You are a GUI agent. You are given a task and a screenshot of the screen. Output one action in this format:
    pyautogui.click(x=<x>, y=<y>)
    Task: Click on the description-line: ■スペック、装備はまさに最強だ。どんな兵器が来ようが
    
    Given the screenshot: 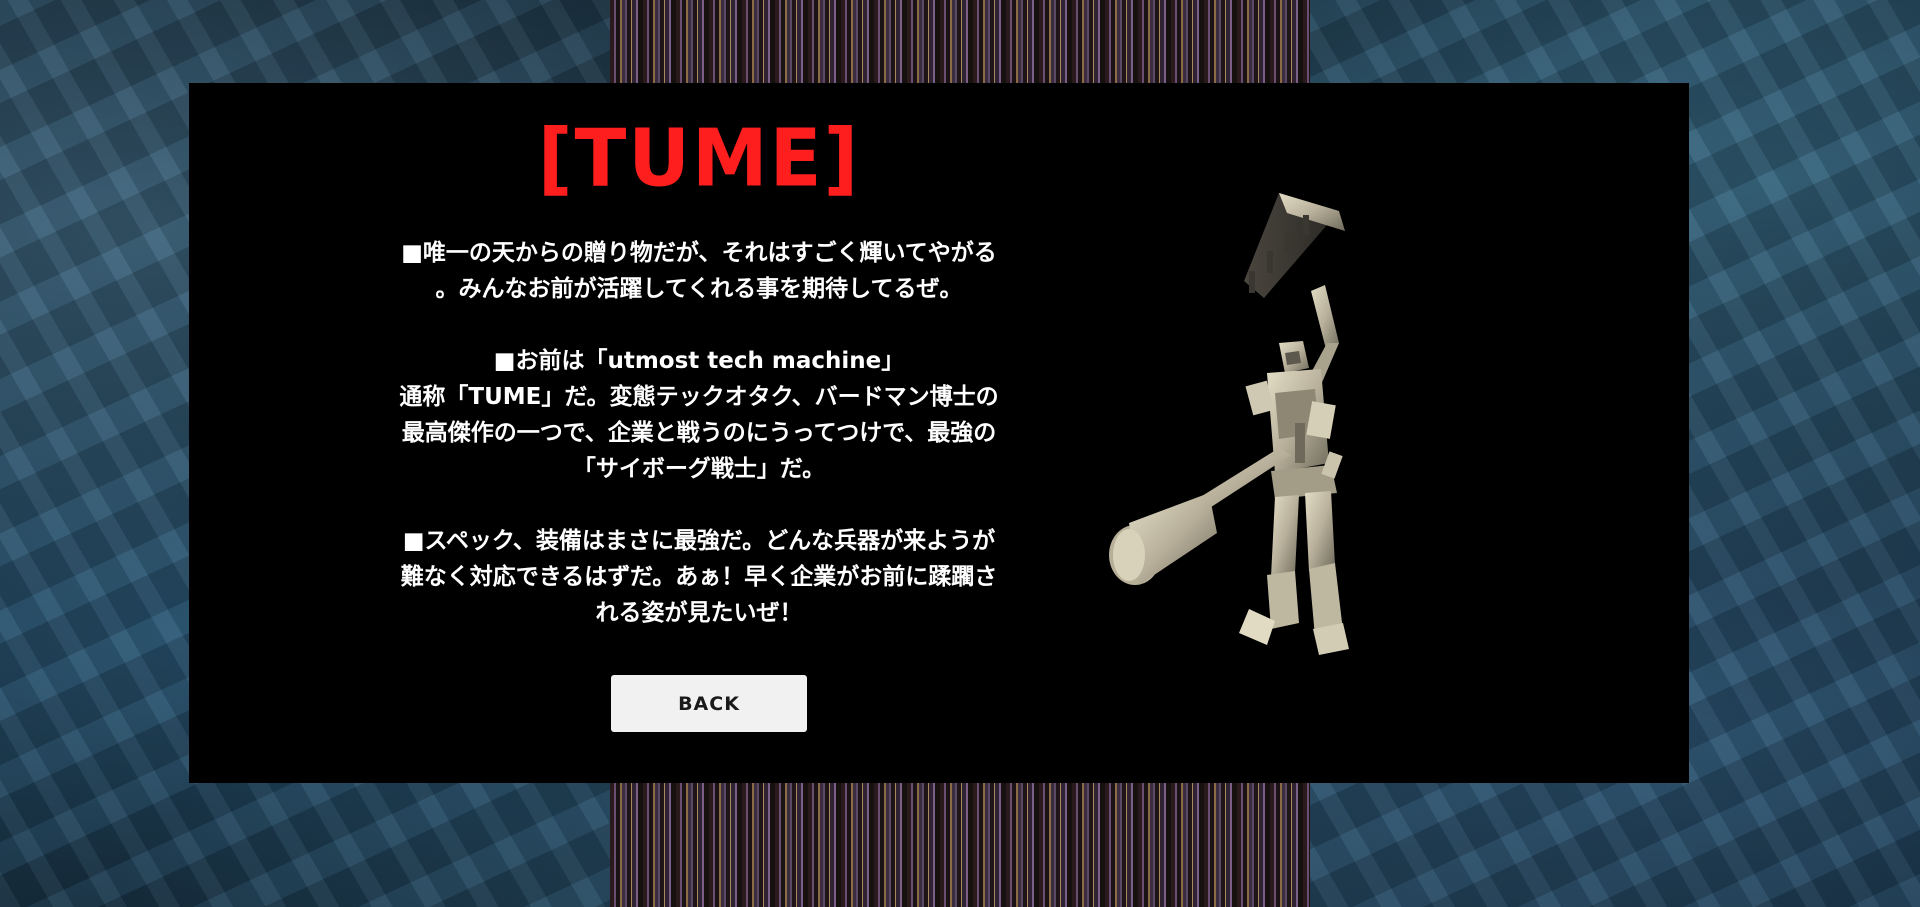 What is the action you would take?
    pyautogui.click(x=699, y=541)
    